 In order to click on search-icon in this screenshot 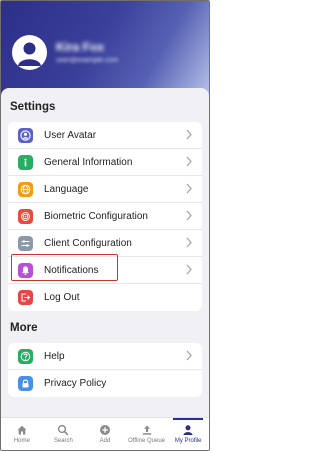, I will do `click(63, 430)`.